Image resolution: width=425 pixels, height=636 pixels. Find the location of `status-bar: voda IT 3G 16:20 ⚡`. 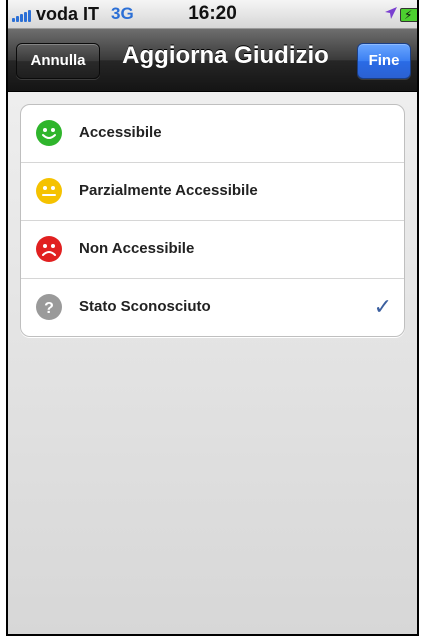

status-bar: voda IT 3G 16:20 ⚡ is located at coordinates (212, 14).